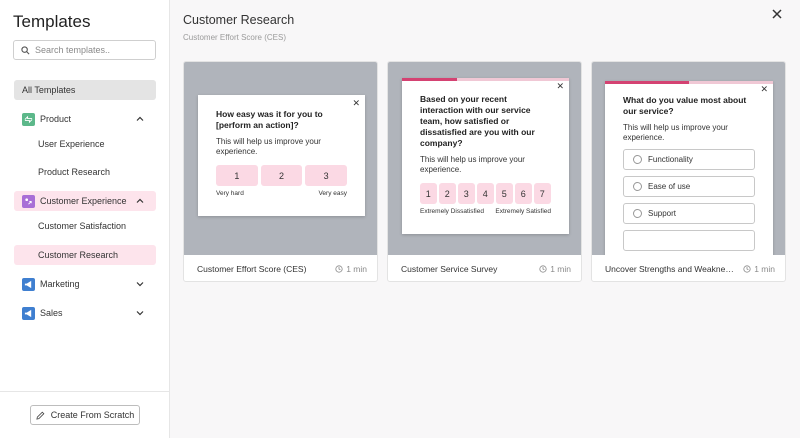  What do you see at coordinates (332, 193) in the screenshot?
I see `scale-high-label: Very easy` at bounding box center [332, 193].